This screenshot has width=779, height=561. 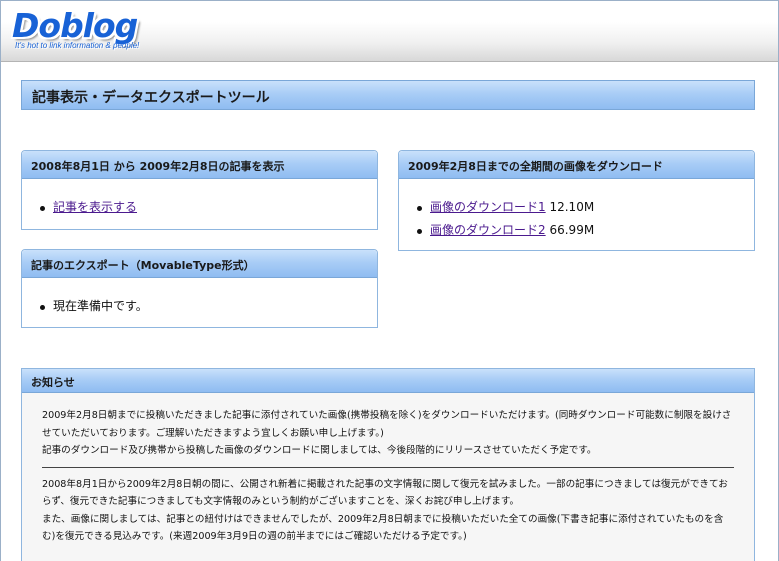 I want to click on page-title: 記事表示・データエクスポートツール, so click(x=388, y=95).